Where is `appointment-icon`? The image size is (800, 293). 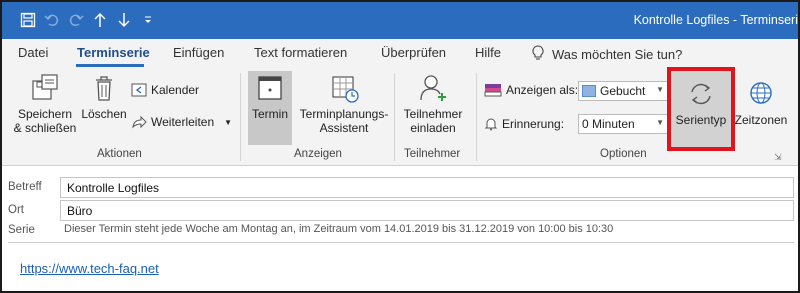
appointment-icon is located at coordinates (270, 88).